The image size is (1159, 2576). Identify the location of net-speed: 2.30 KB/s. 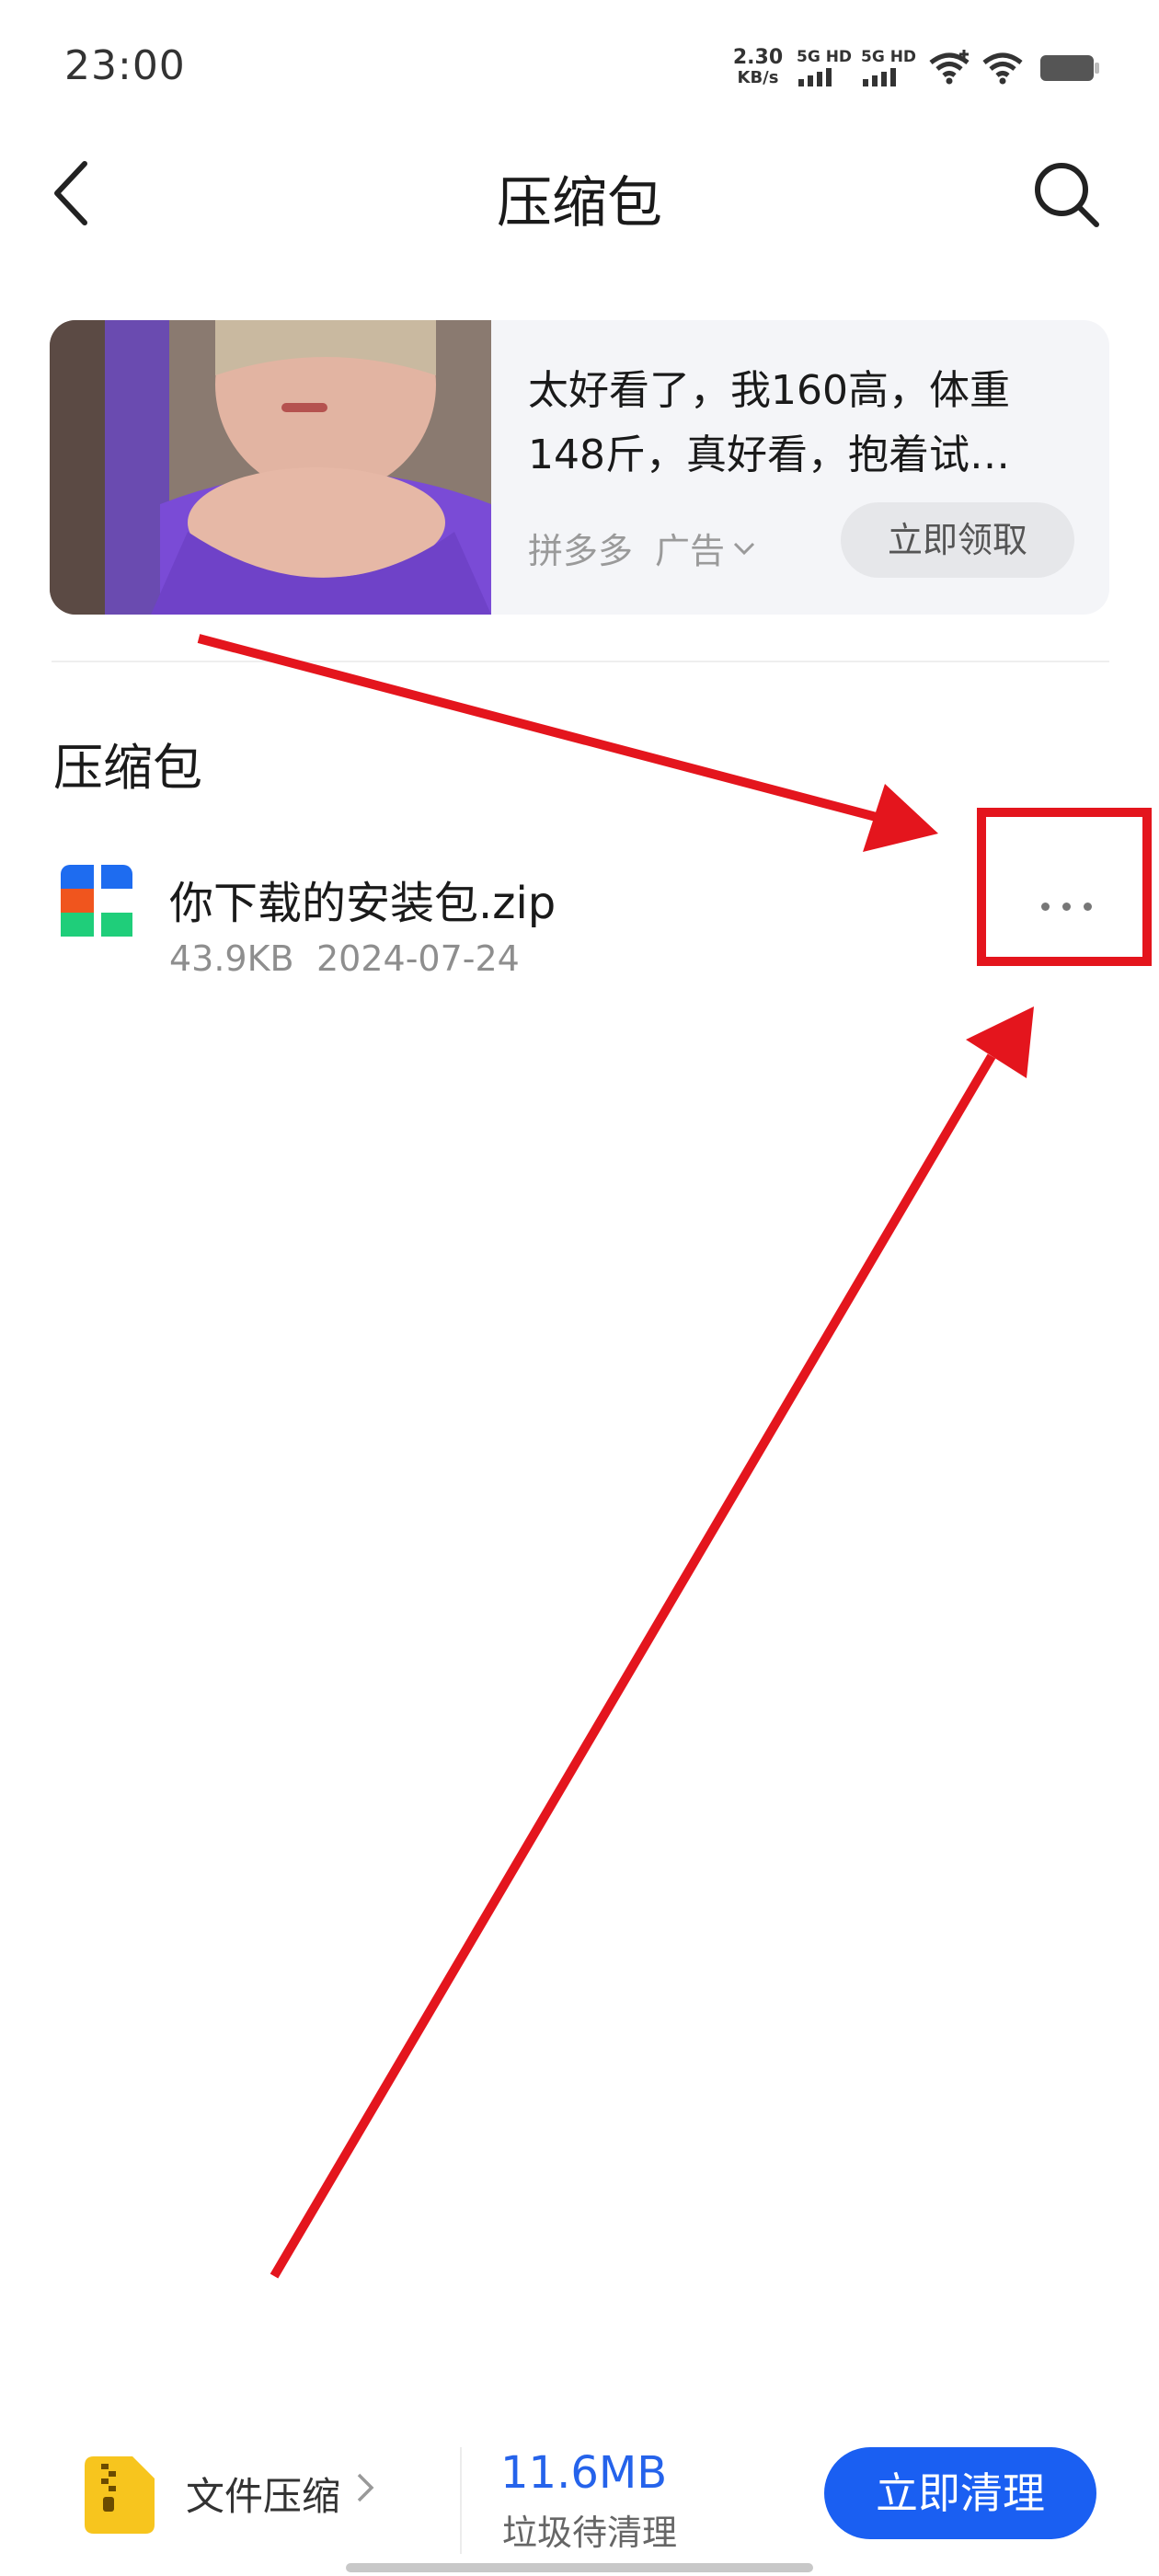
(758, 68).